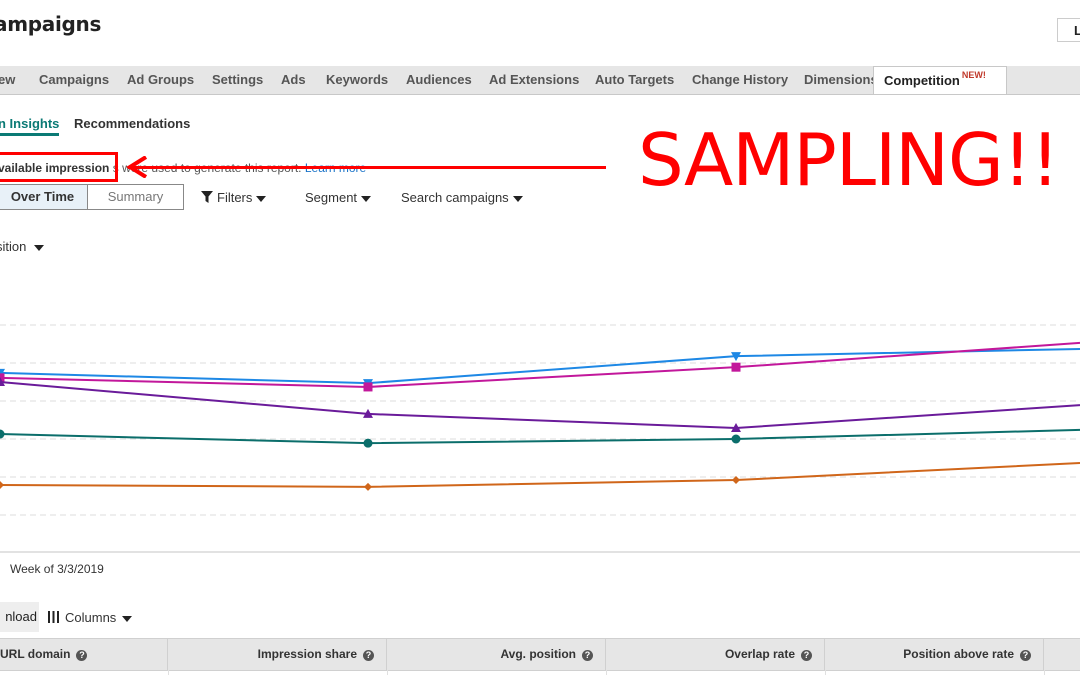 This screenshot has width=1080, height=675. I want to click on x-axis-label: Week of 3/3/2019, so click(57, 569).